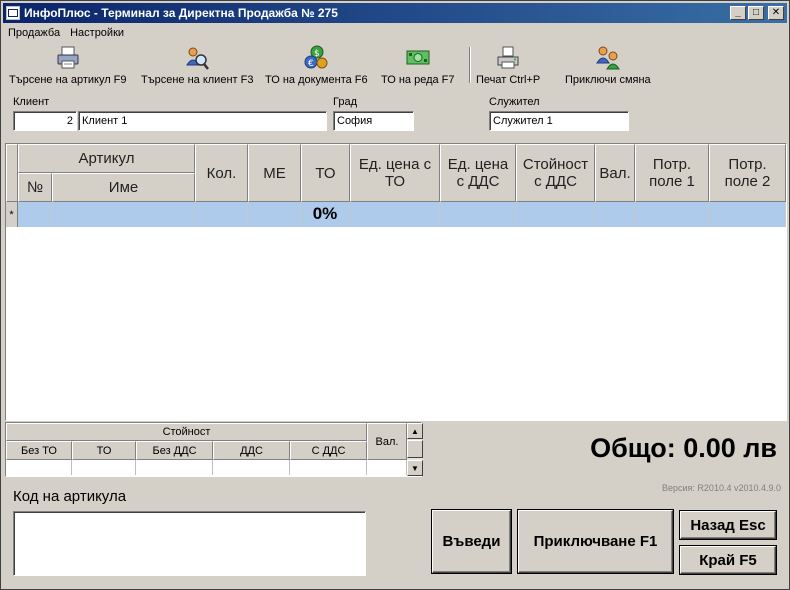  I want to click on summary-currency: Вал., so click(387, 441).